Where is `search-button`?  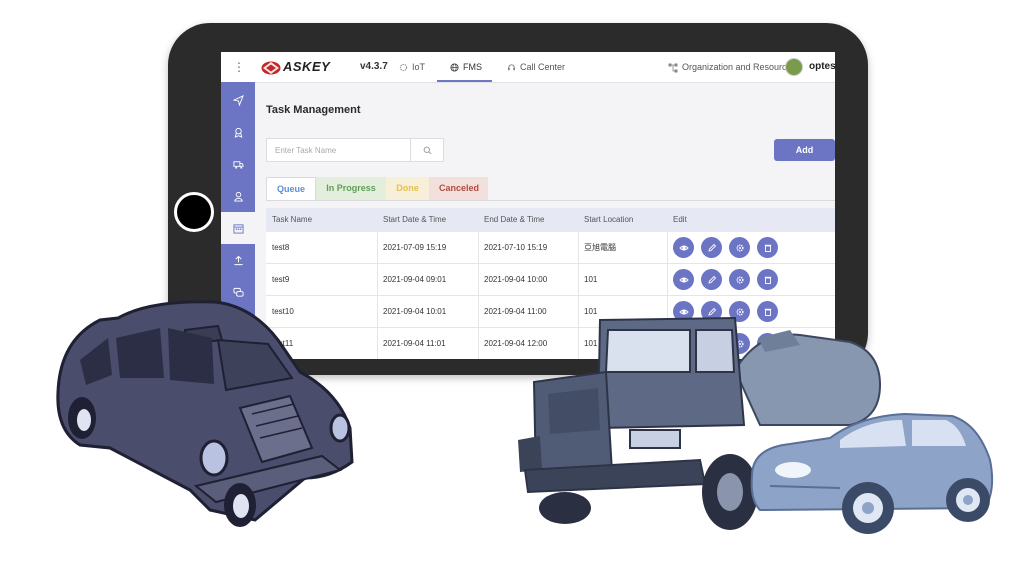
search-button is located at coordinates (426, 150).